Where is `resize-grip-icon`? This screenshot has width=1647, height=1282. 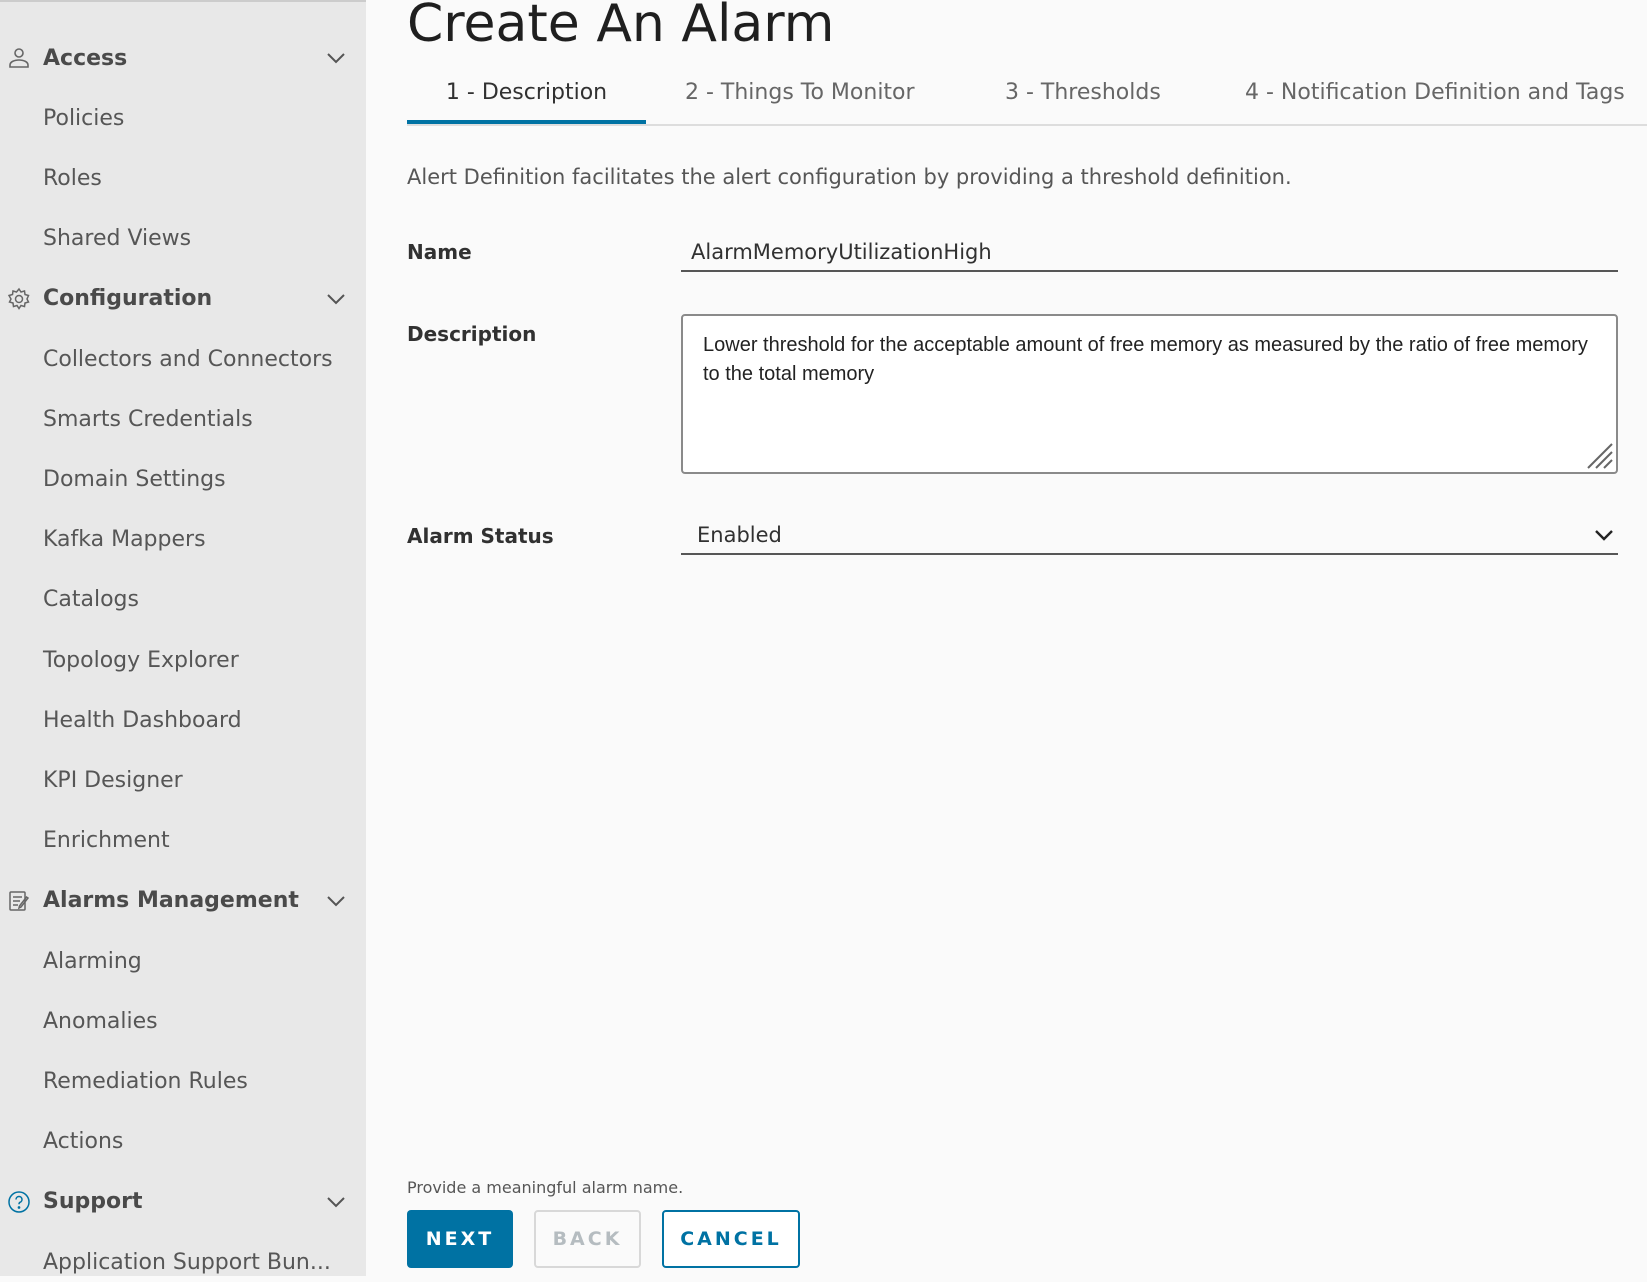
resize-grip-icon is located at coordinates (1599, 455).